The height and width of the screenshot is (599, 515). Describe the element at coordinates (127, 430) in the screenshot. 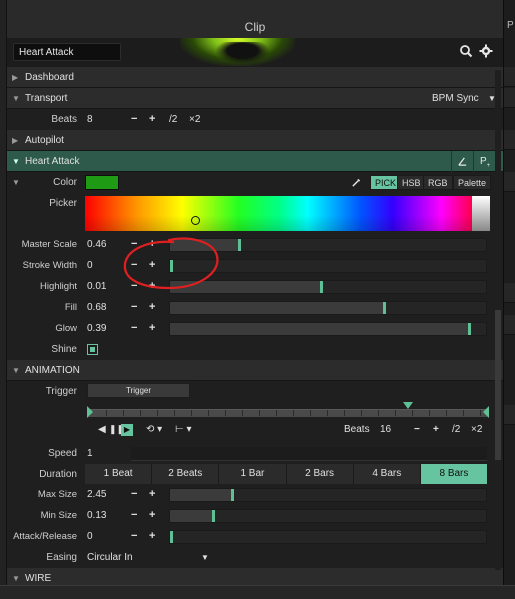

I see `play-icon: ▶` at that location.